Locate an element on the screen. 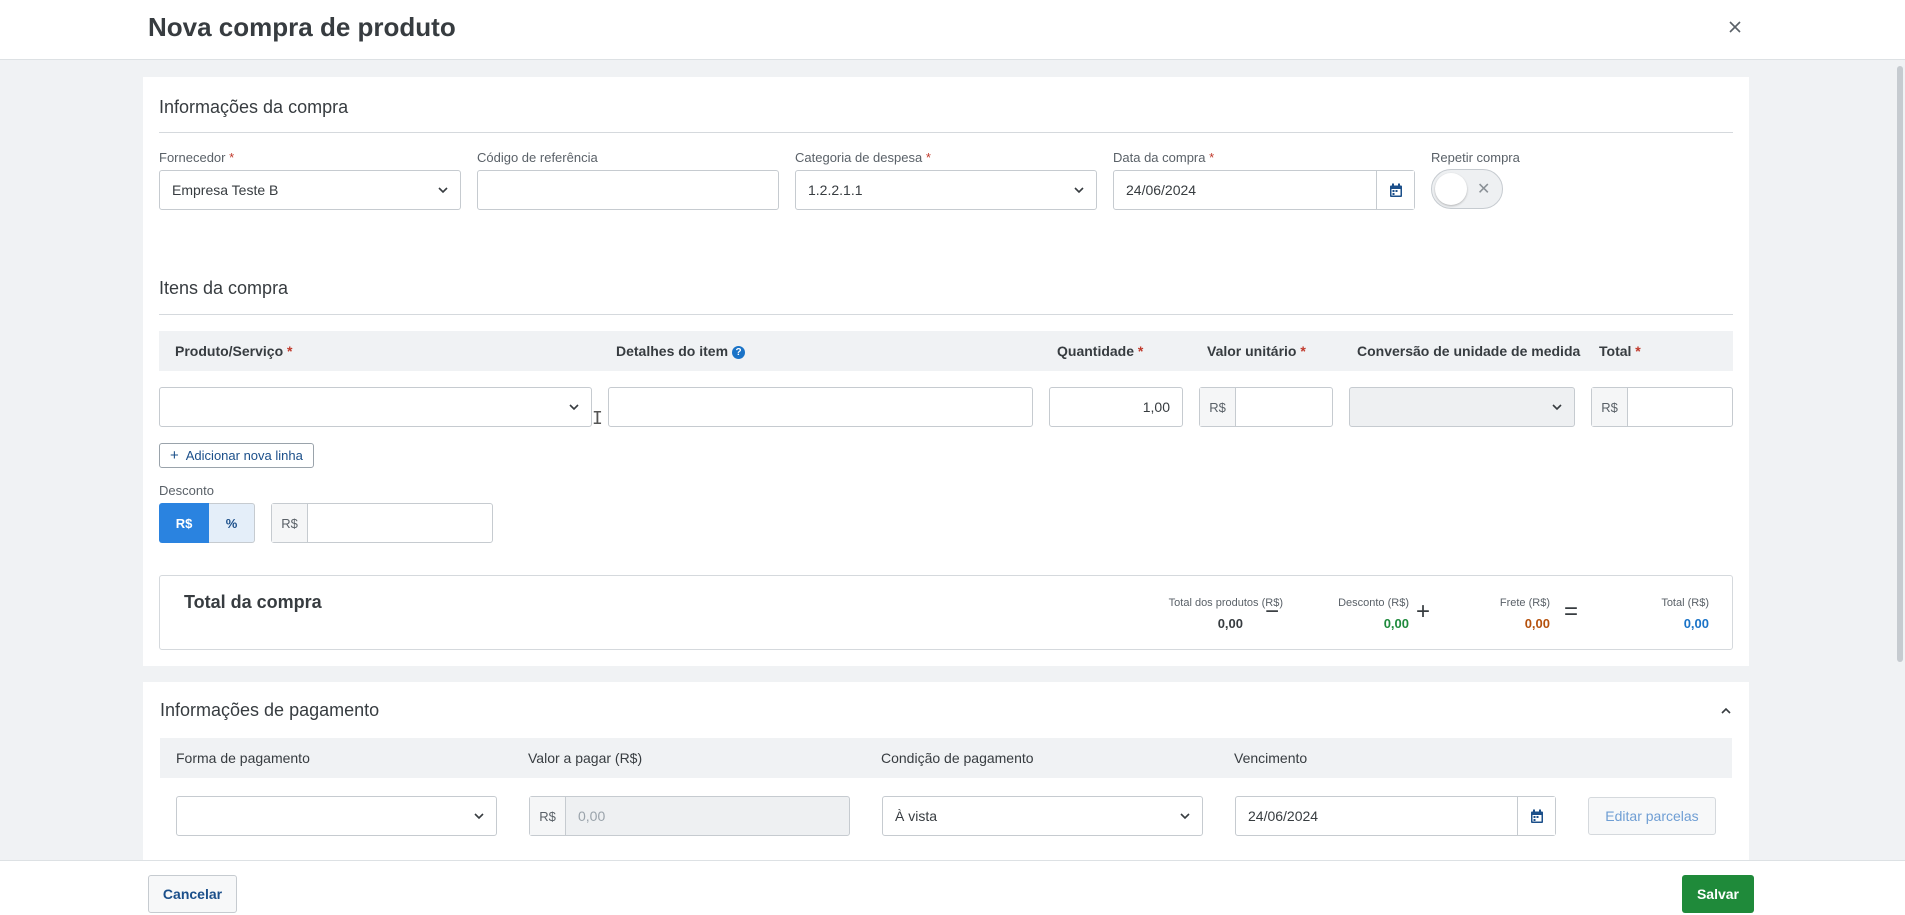 This screenshot has height=915, width=1905. reference-label: Código de referência is located at coordinates (537, 157).